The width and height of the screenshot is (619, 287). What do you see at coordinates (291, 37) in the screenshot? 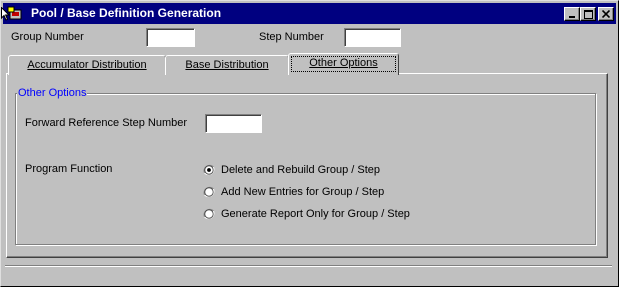
I see `step-number-label: Step Number` at bounding box center [291, 37].